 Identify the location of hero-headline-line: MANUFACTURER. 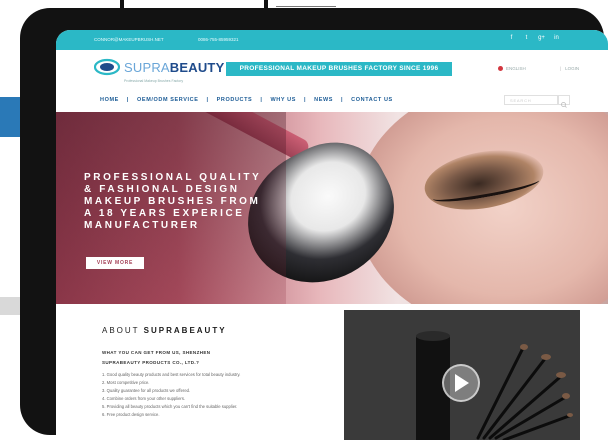
(142, 225).